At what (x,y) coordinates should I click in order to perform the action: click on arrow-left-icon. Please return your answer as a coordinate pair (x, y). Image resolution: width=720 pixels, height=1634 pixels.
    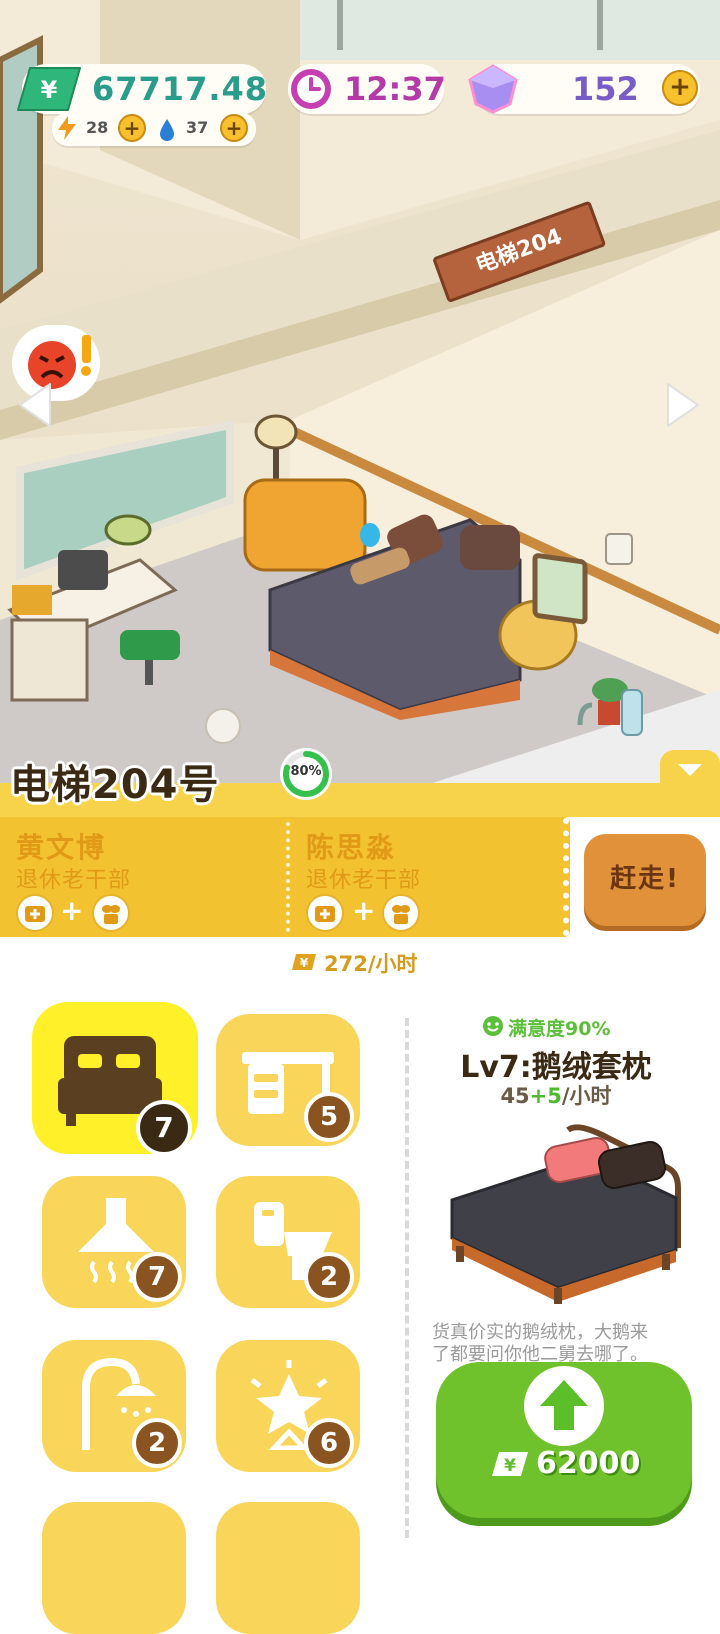
    Looking at the image, I should click on (34, 405).